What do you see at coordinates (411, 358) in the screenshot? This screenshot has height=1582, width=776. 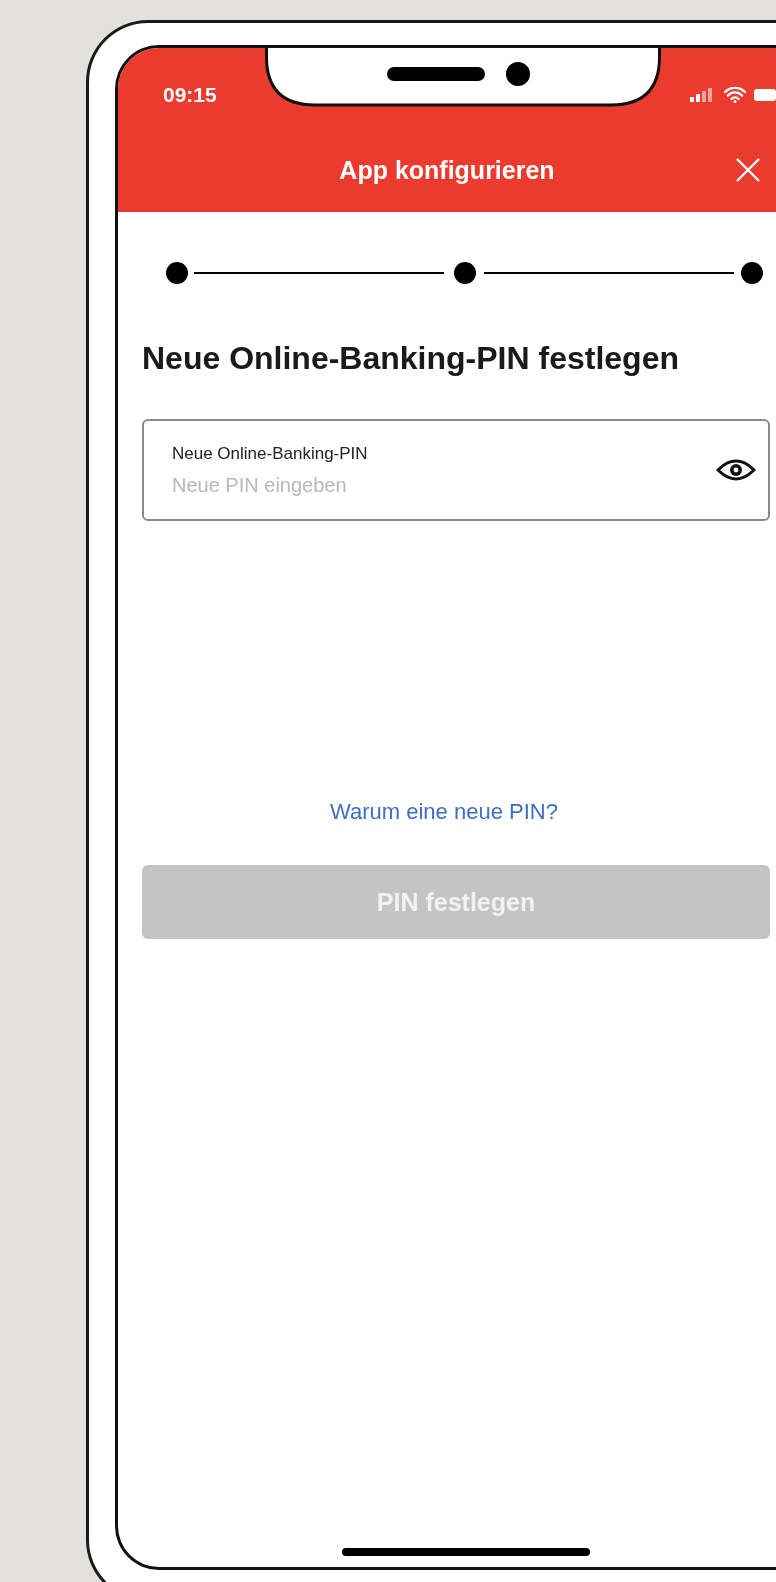 I see `page-heading: Neue Online-Banking-PIN festlegen` at bounding box center [411, 358].